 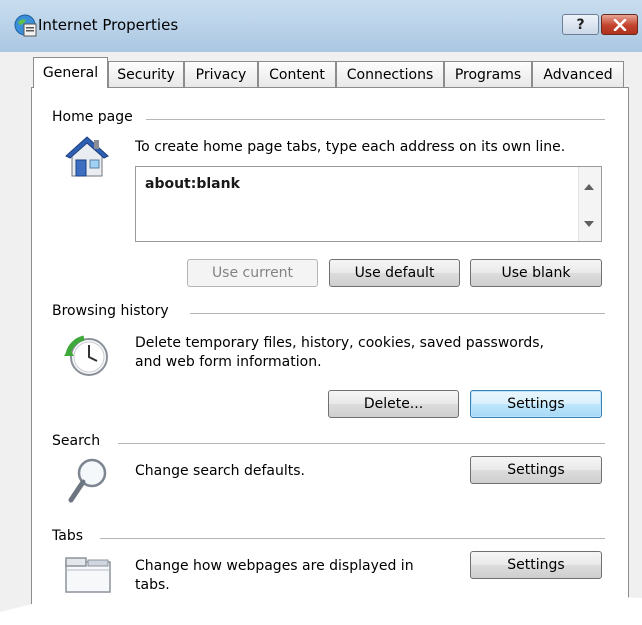 I want to click on tabs-divider, so click(x=352, y=538).